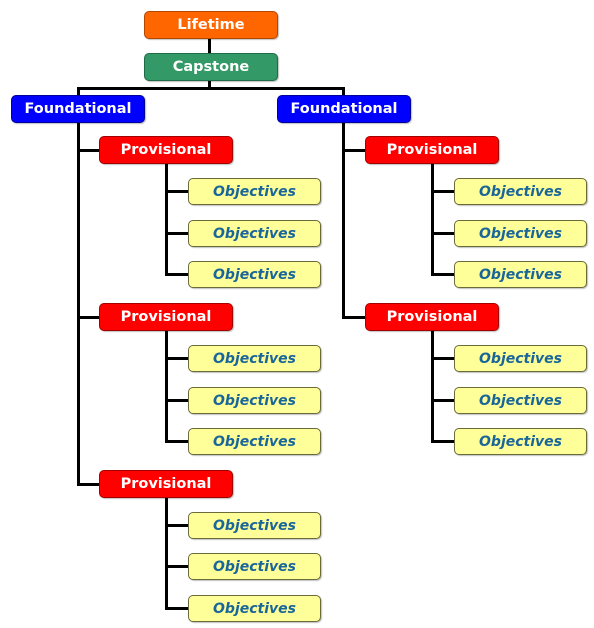  I want to click on connector-f2-p2-spine, so click(432, 387).